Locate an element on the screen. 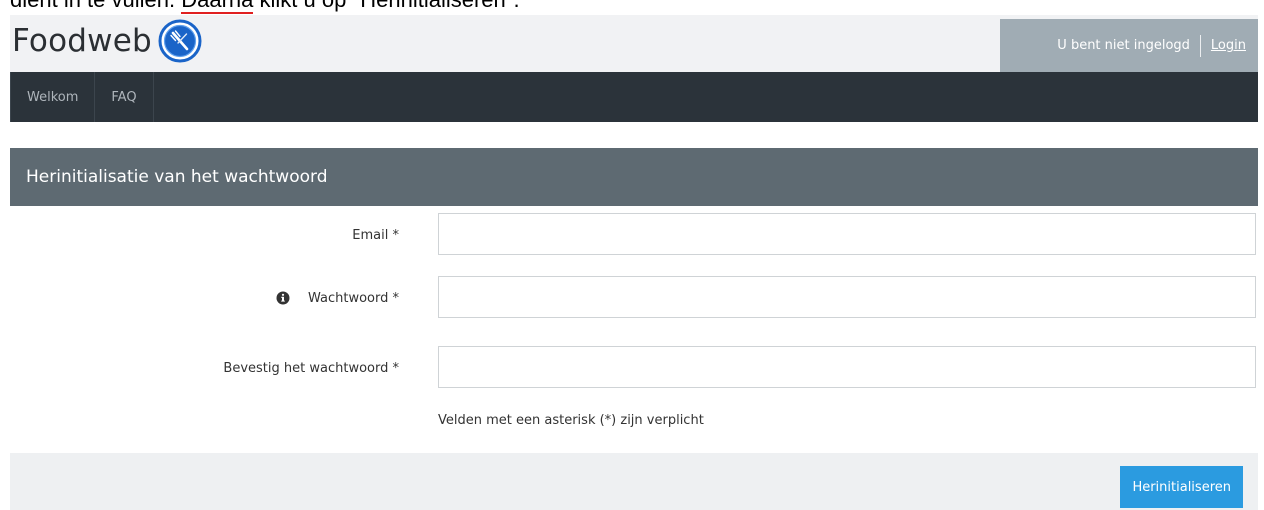 The height and width of the screenshot is (510, 1264). email-label: Email * is located at coordinates (375, 235).